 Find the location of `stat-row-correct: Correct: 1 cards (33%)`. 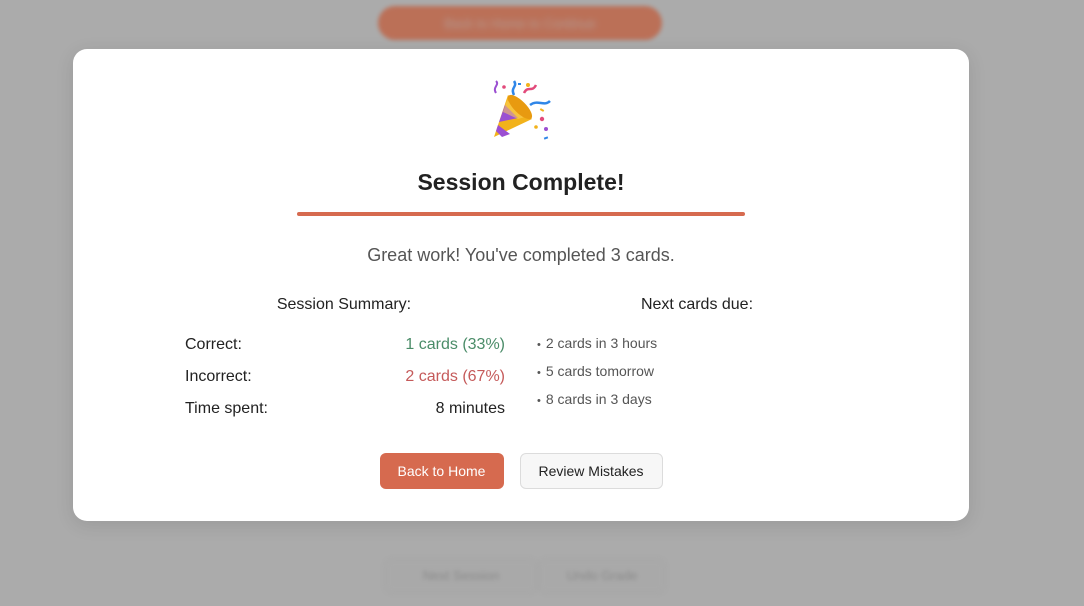

stat-row-correct: Correct: 1 cards (33%) is located at coordinates (345, 345).